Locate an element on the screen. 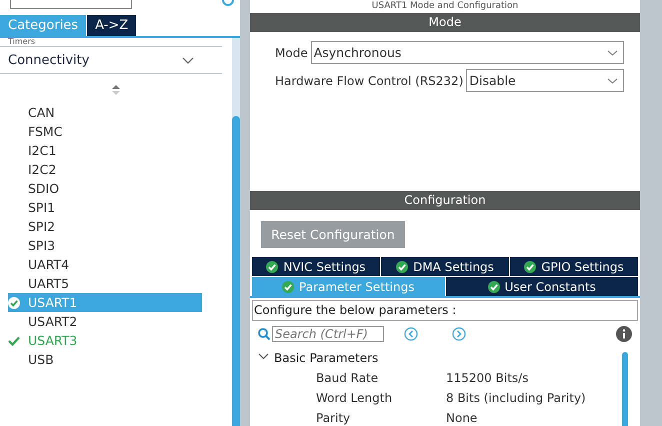  search-field is located at coordinates (71, 4).